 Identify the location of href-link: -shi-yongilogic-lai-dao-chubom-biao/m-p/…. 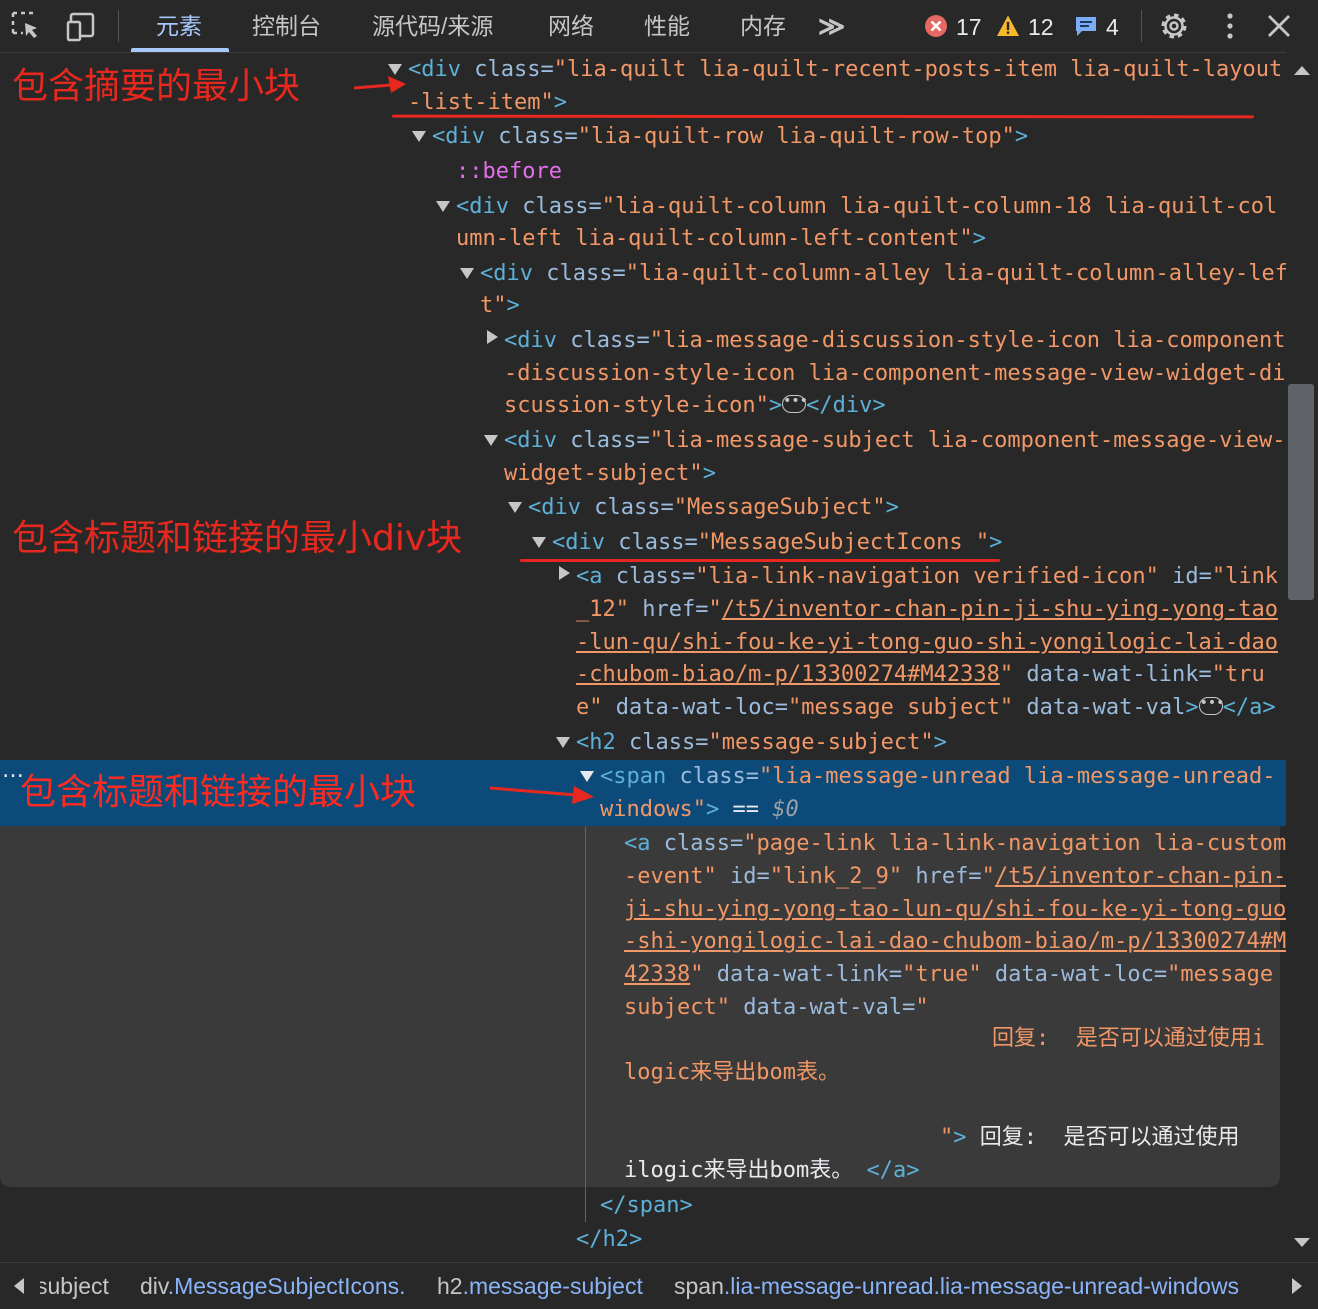
(955, 941).